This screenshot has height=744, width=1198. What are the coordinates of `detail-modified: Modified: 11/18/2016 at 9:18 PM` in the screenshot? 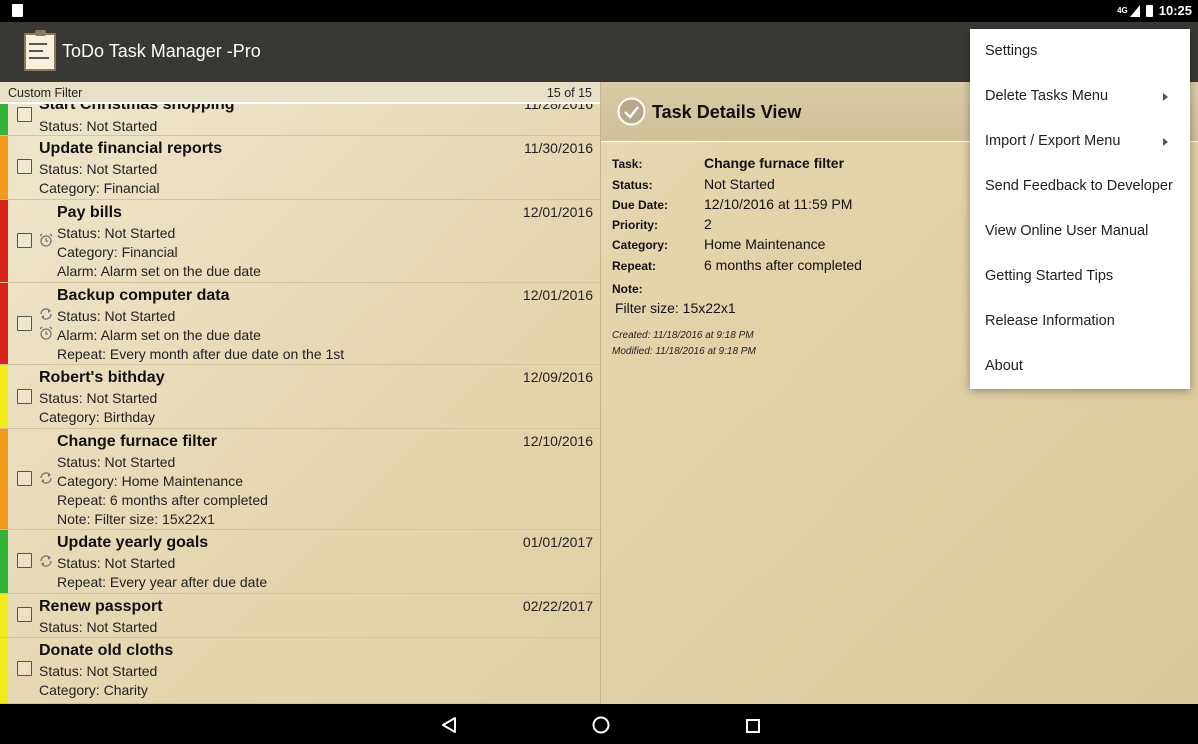 It's located at (684, 351).